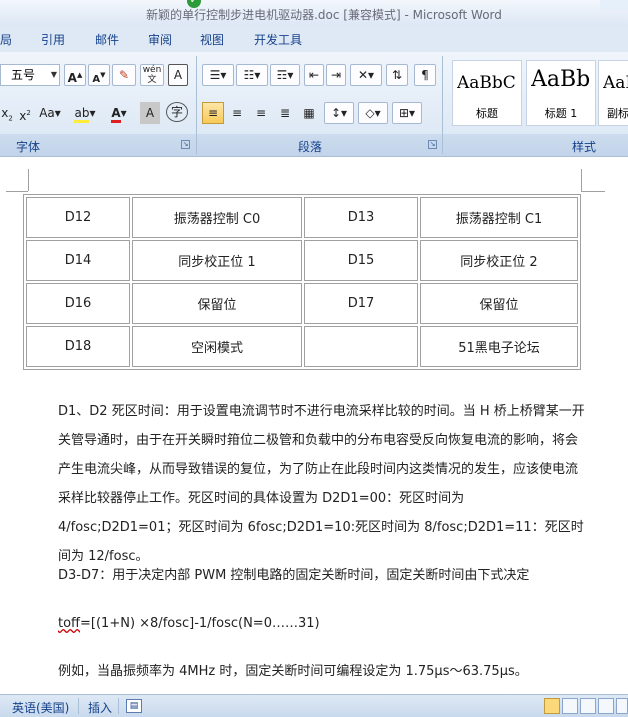  What do you see at coordinates (373, 113) in the screenshot?
I see `shading-icon: ◇▾` at bounding box center [373, 113].